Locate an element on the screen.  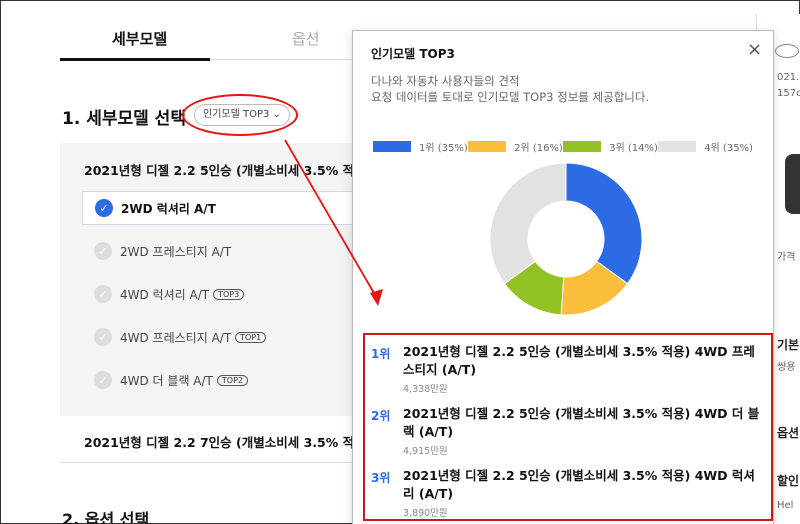
model-option-label: 4WD 프레스티지 A/T is located at coordinates (176, 337).